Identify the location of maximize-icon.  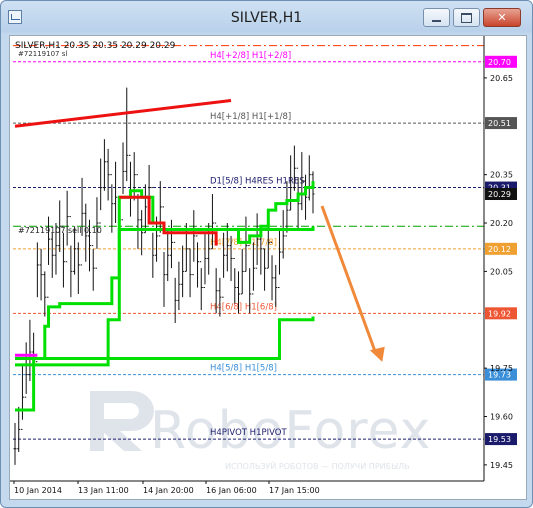
(466, 17).